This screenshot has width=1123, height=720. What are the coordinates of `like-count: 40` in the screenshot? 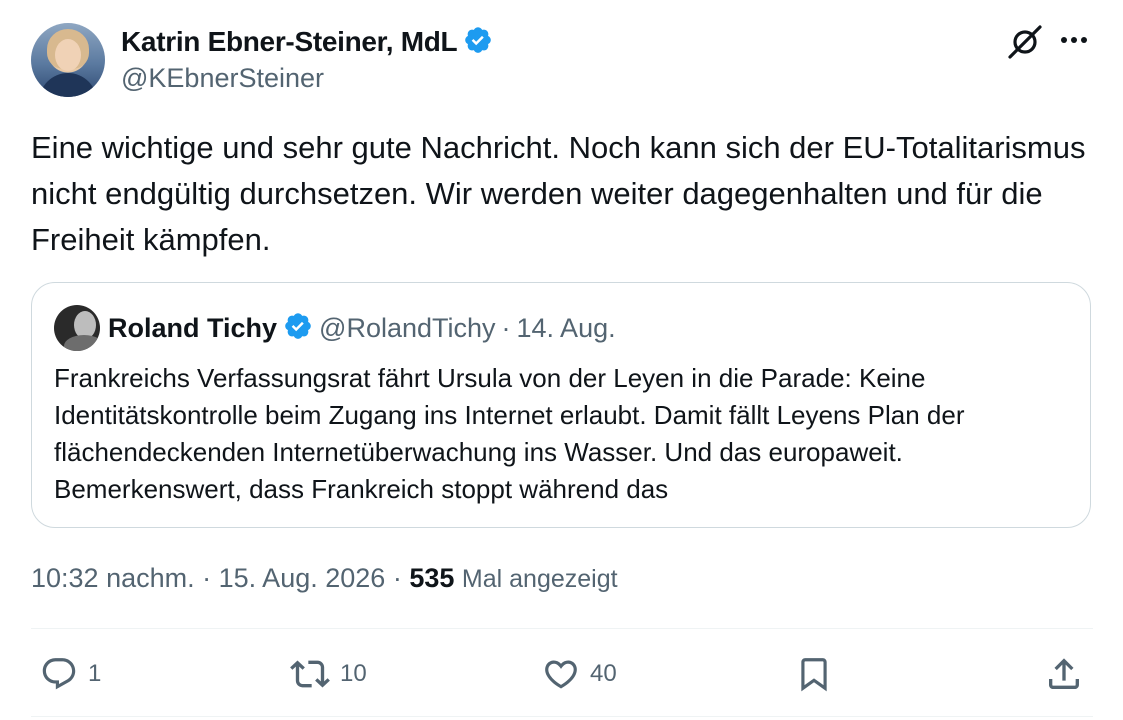 It's located at (603, 673).